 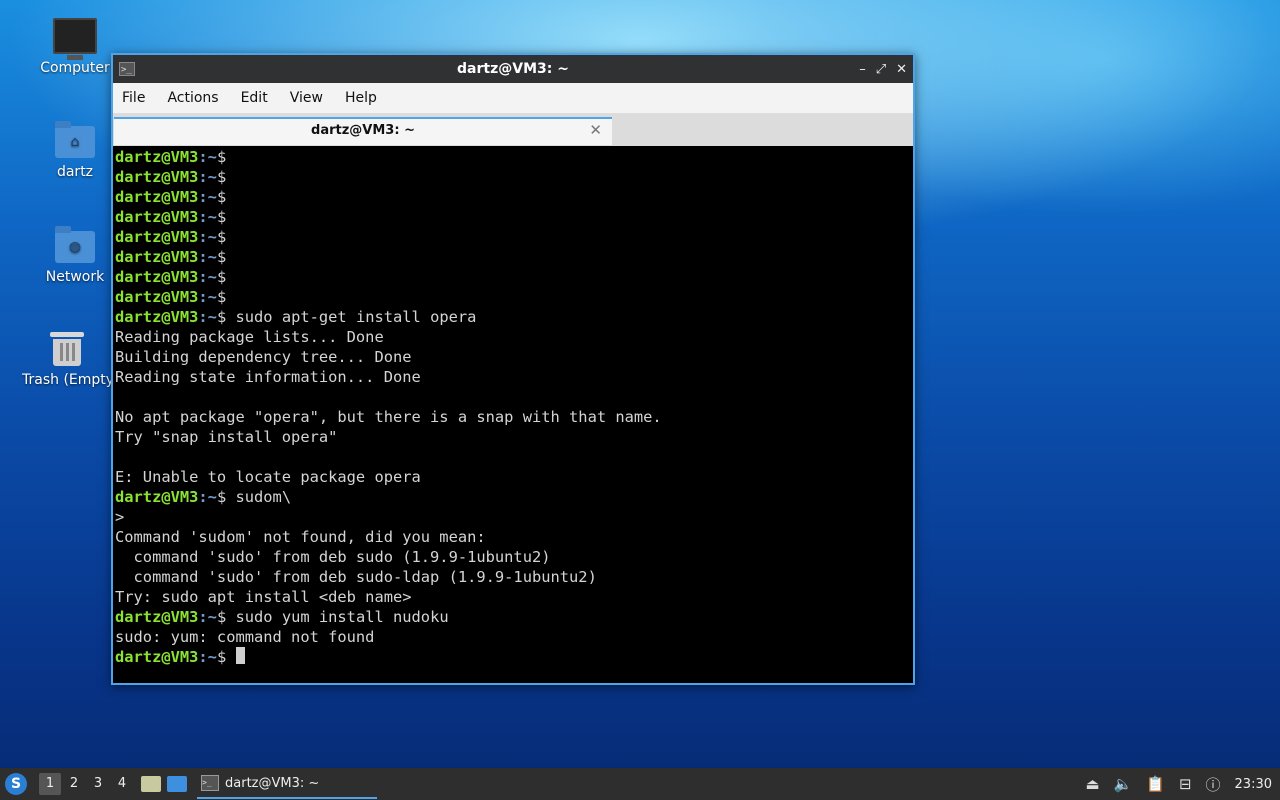 I want to click on volume-icon: 🔈, so click(x=1123, y=784).